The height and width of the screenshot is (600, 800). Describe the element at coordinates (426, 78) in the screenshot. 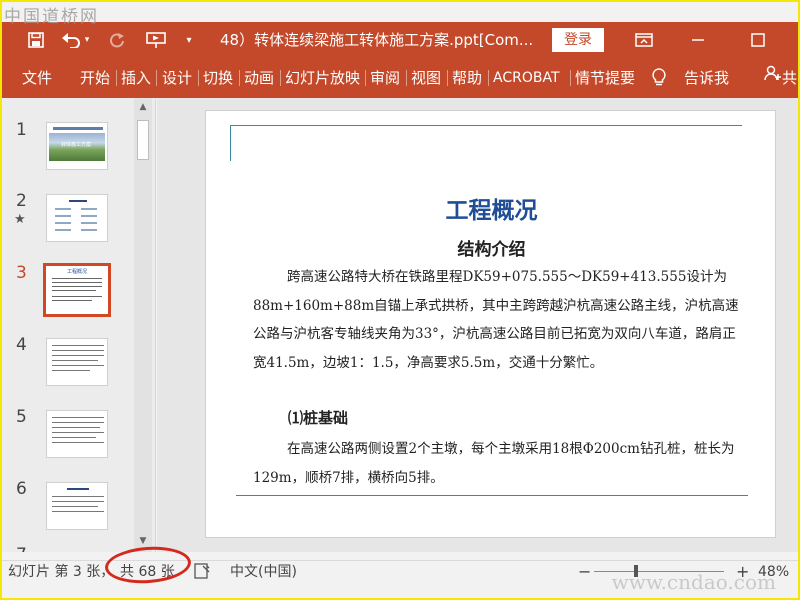

I see `tab-view: 视图` at that location.